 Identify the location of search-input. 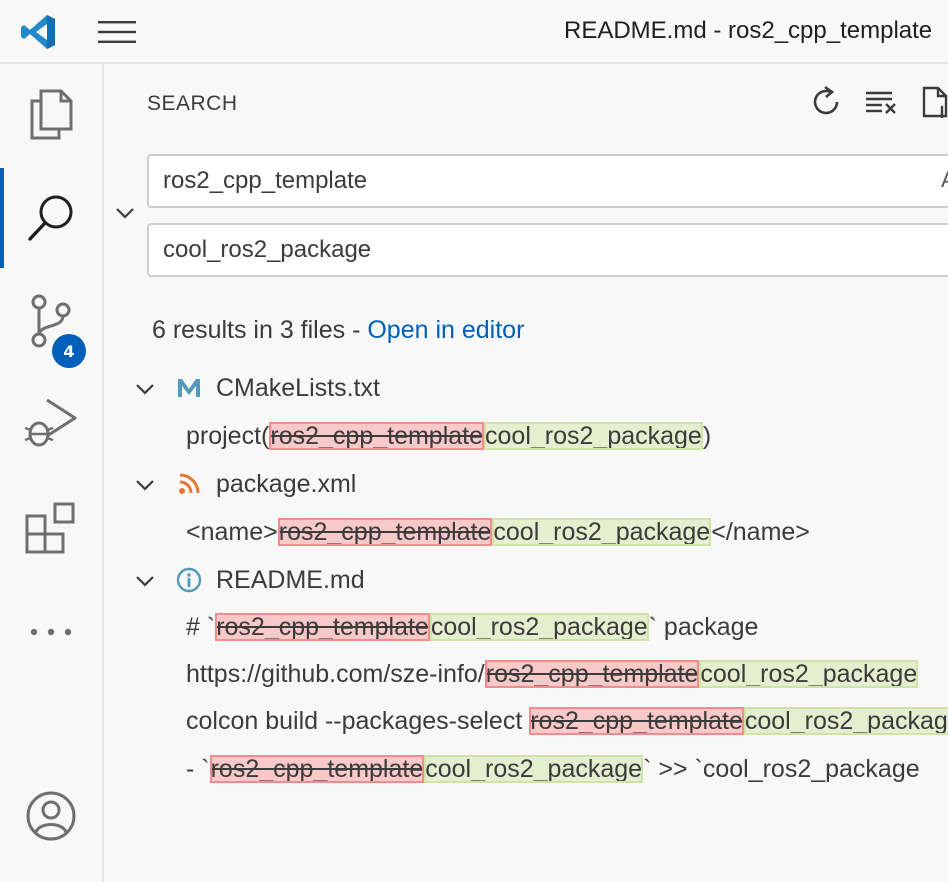
(536, 181).